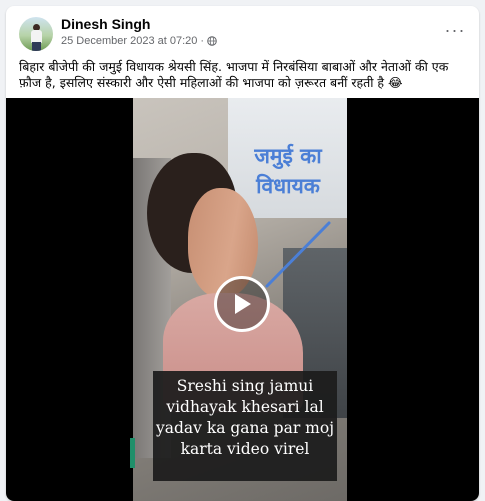  I want to click on play-icon, so click(242, 304).